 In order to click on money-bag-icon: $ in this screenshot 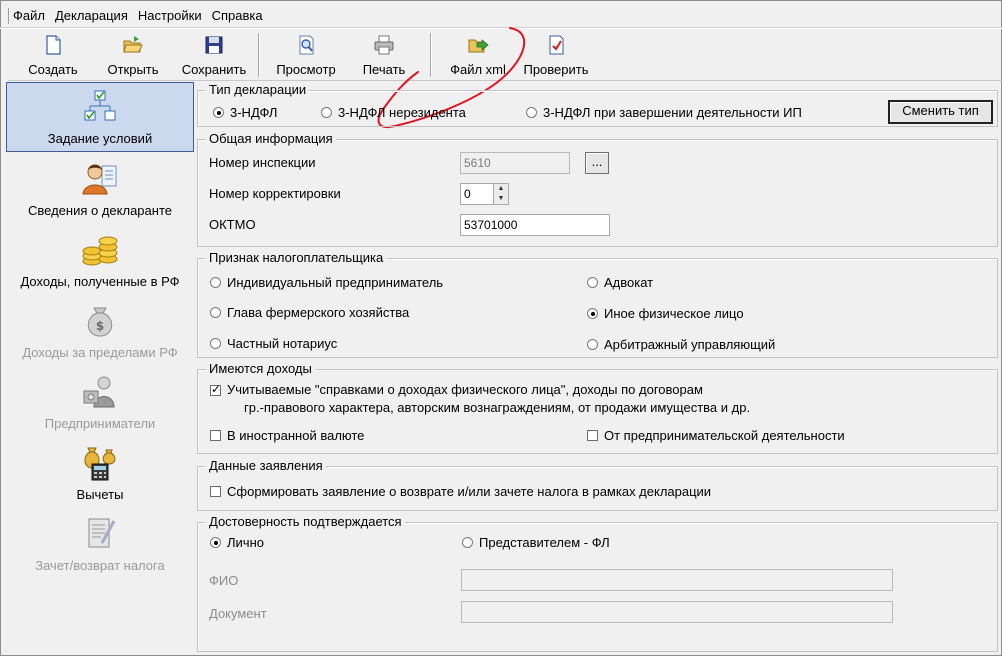, I will do `click(100, 322)`.